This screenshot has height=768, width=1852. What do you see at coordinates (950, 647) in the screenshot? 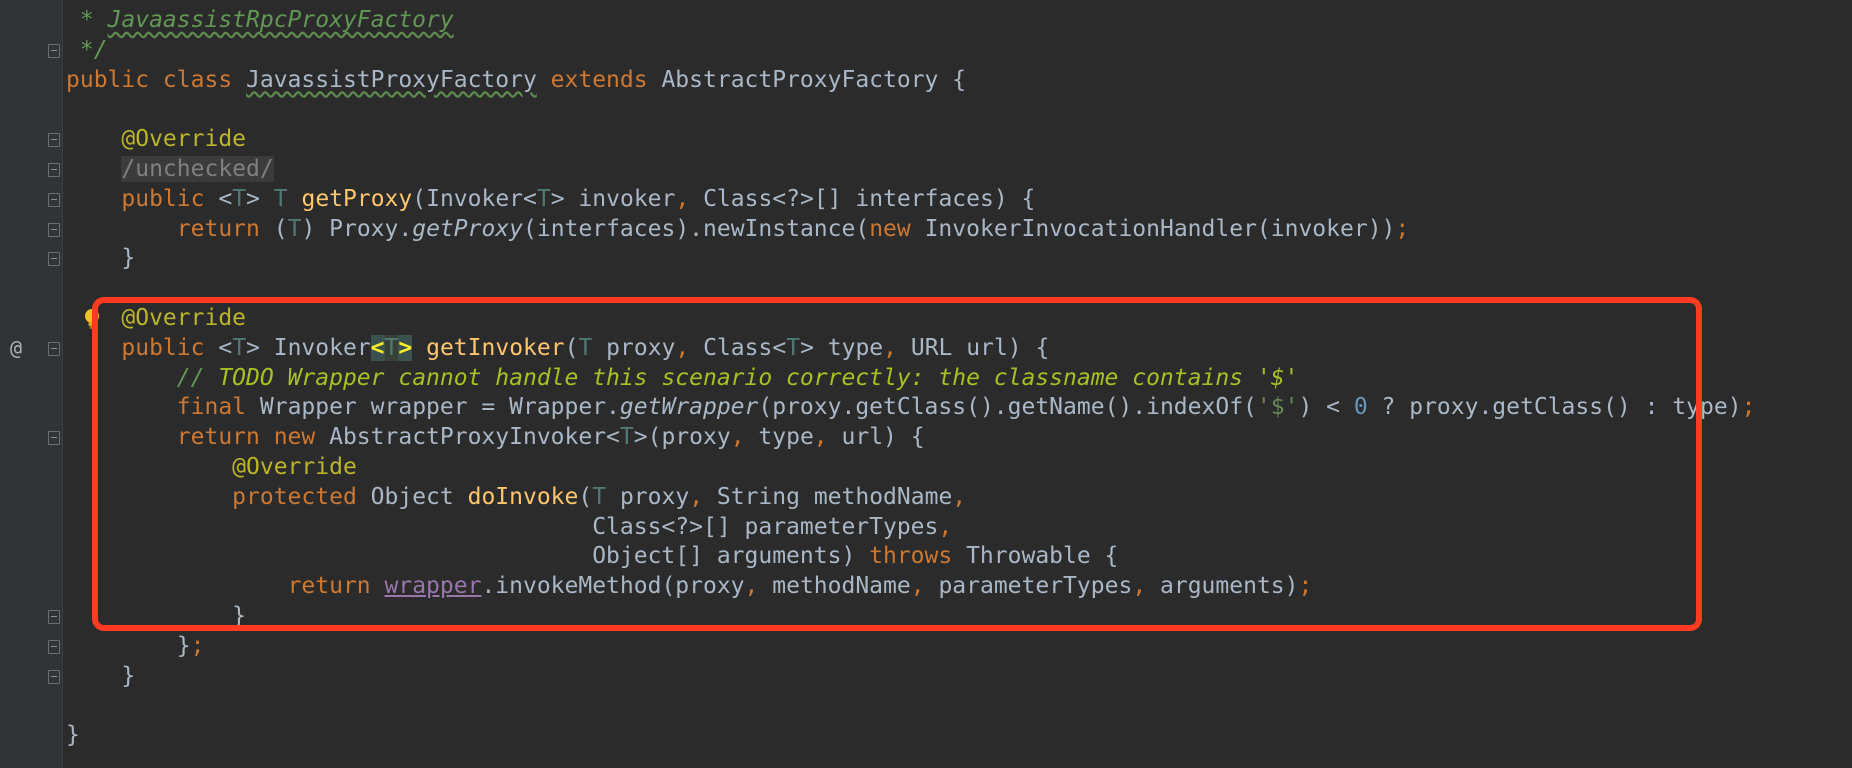
I see `code-line: };` at bounding box center [950, 647].